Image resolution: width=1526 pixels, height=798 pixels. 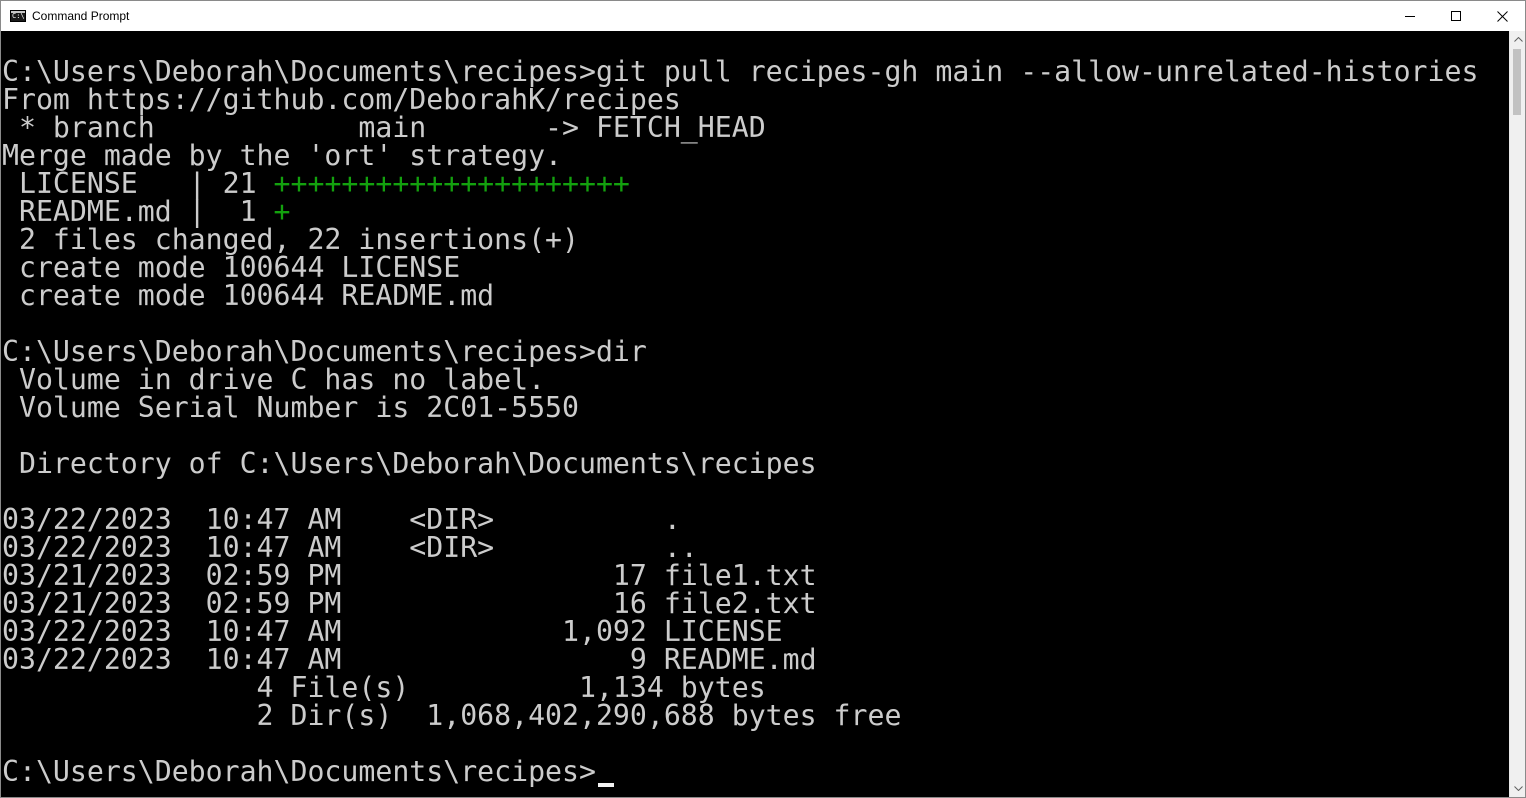 What do you see at coordinates (231, 267) in the screenshot?
I see `console-line: create mode 100644 LICENSE` at bounding box center [231, 267].